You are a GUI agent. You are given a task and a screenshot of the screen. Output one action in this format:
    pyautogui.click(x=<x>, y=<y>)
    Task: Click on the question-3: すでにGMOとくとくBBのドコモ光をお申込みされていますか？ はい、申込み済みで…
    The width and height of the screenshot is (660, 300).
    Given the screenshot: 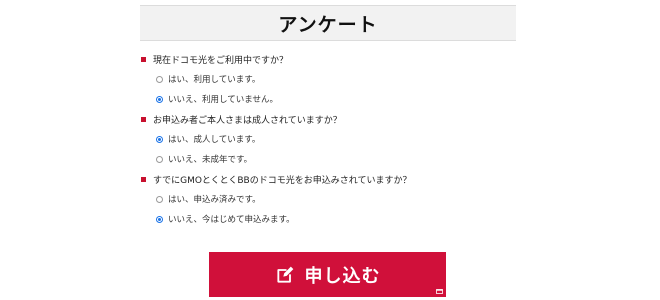 What is the action you would take?
    pyautogui.click(x=328, y=199)
    